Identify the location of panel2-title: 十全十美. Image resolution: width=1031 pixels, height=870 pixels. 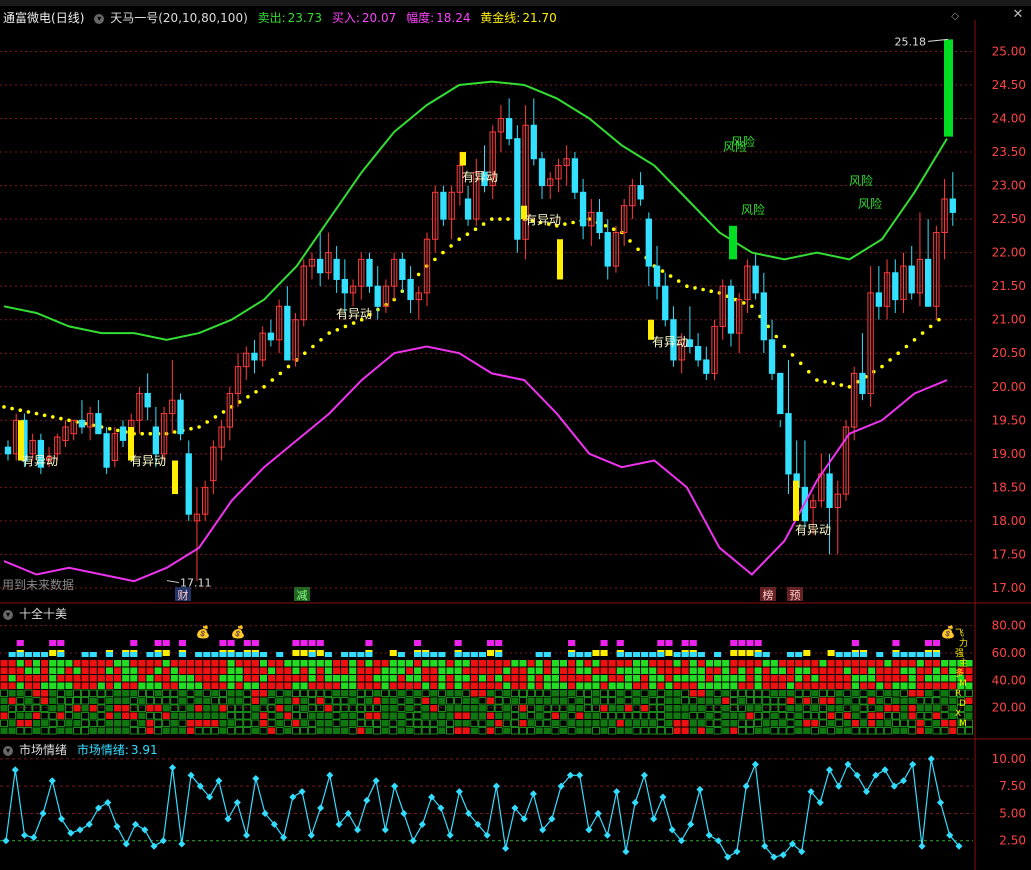
(43, 614).